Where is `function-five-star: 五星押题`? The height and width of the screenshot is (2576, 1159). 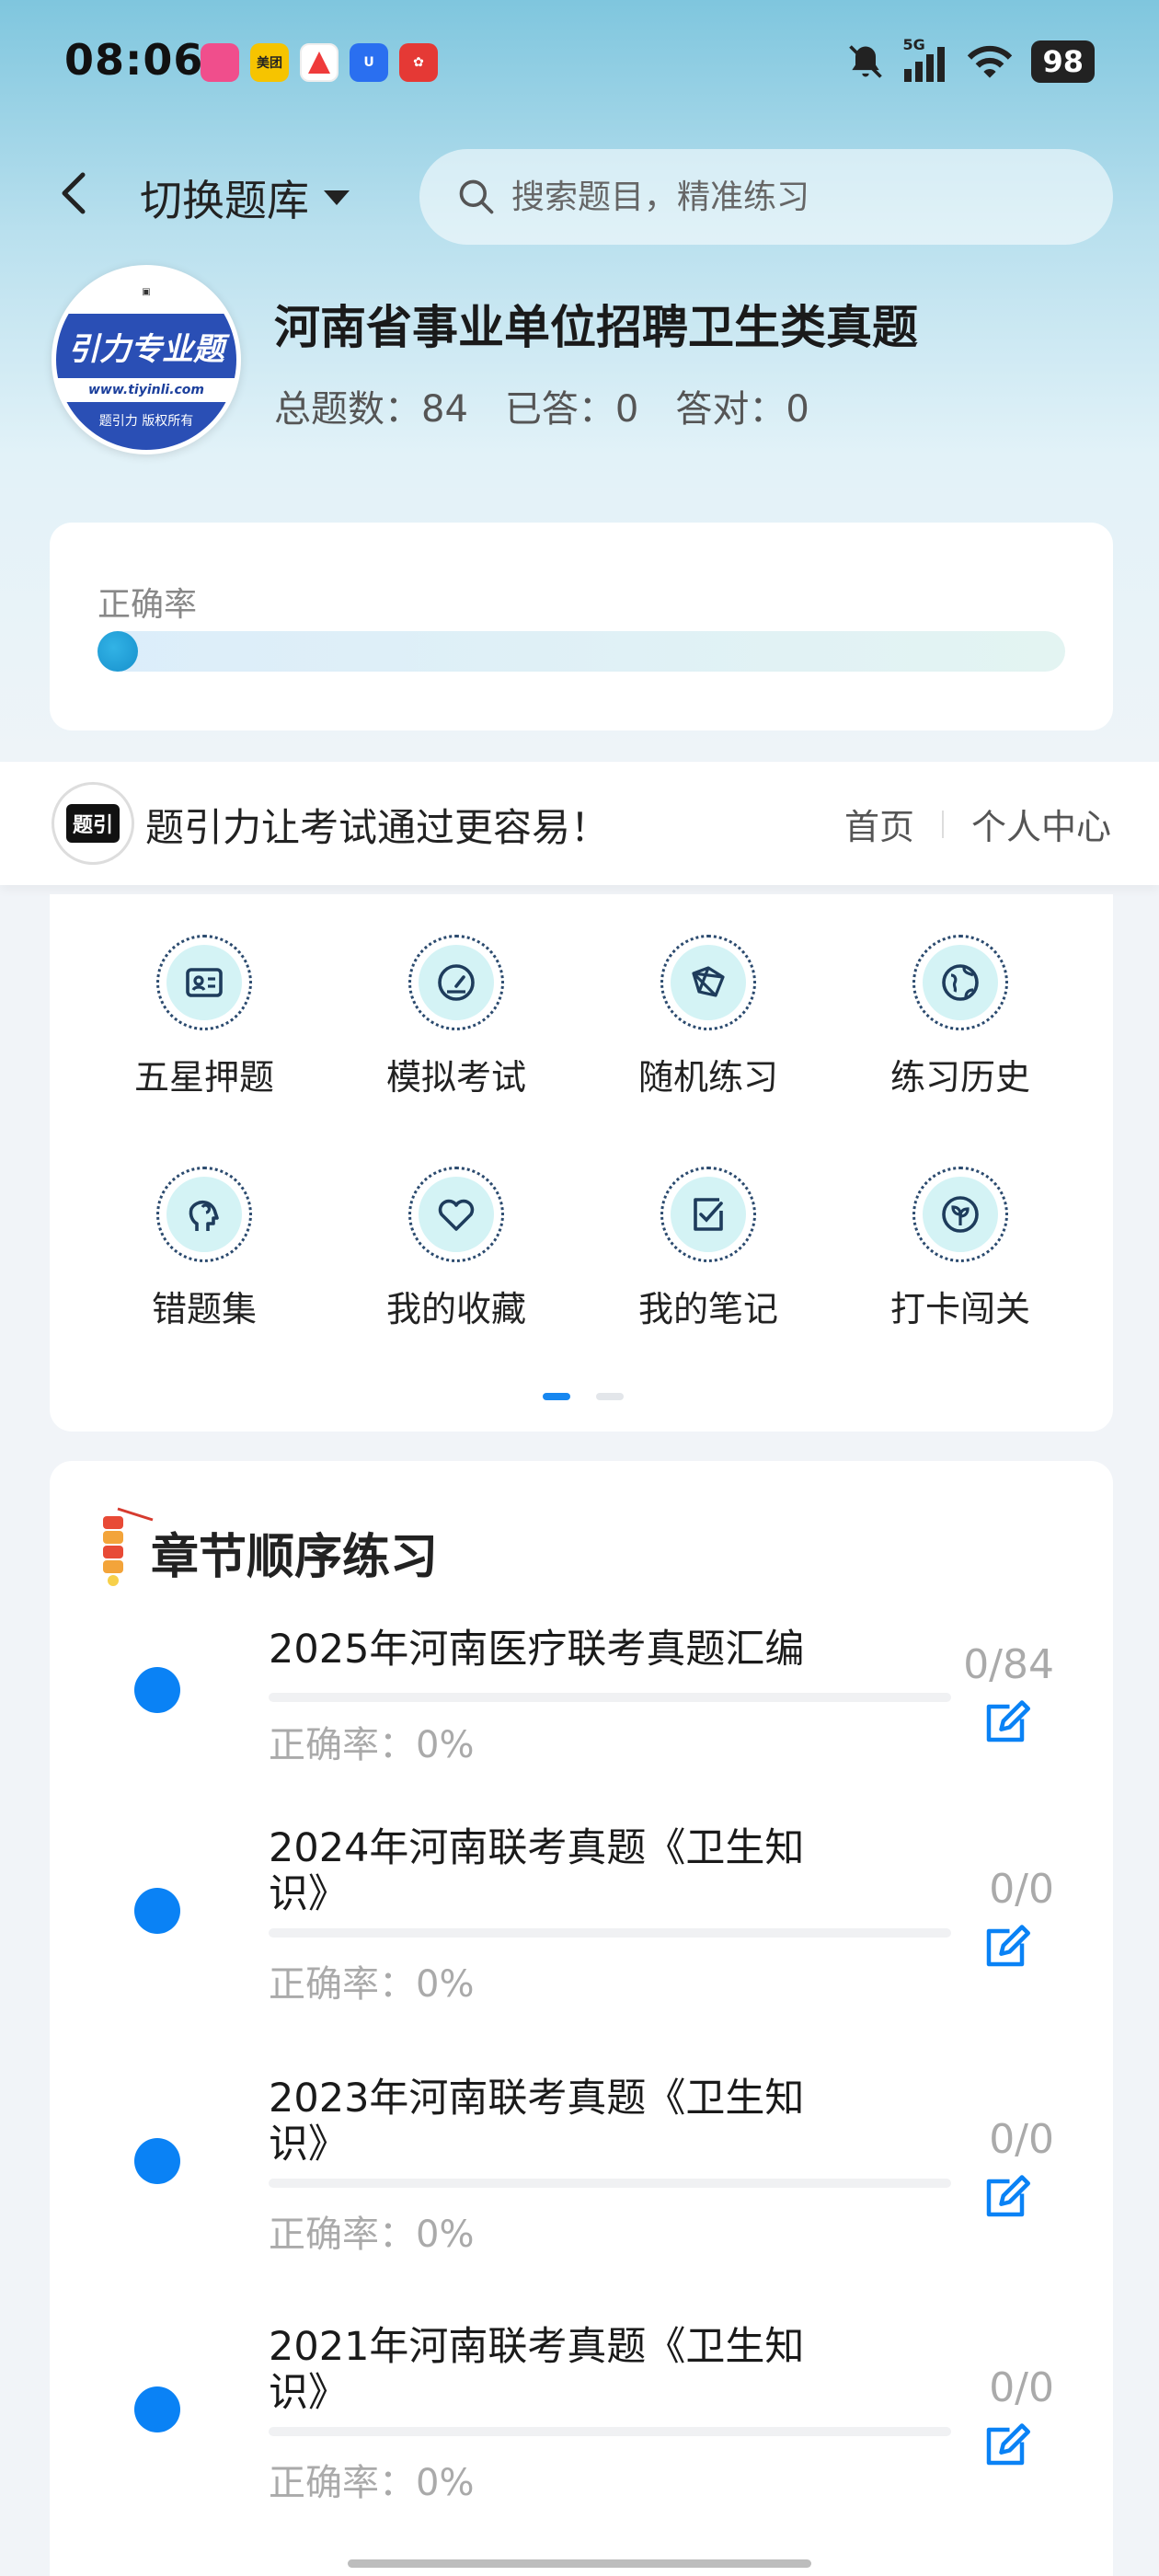 function-five-star: 五星押题 is located at coordinates (204, 1017).